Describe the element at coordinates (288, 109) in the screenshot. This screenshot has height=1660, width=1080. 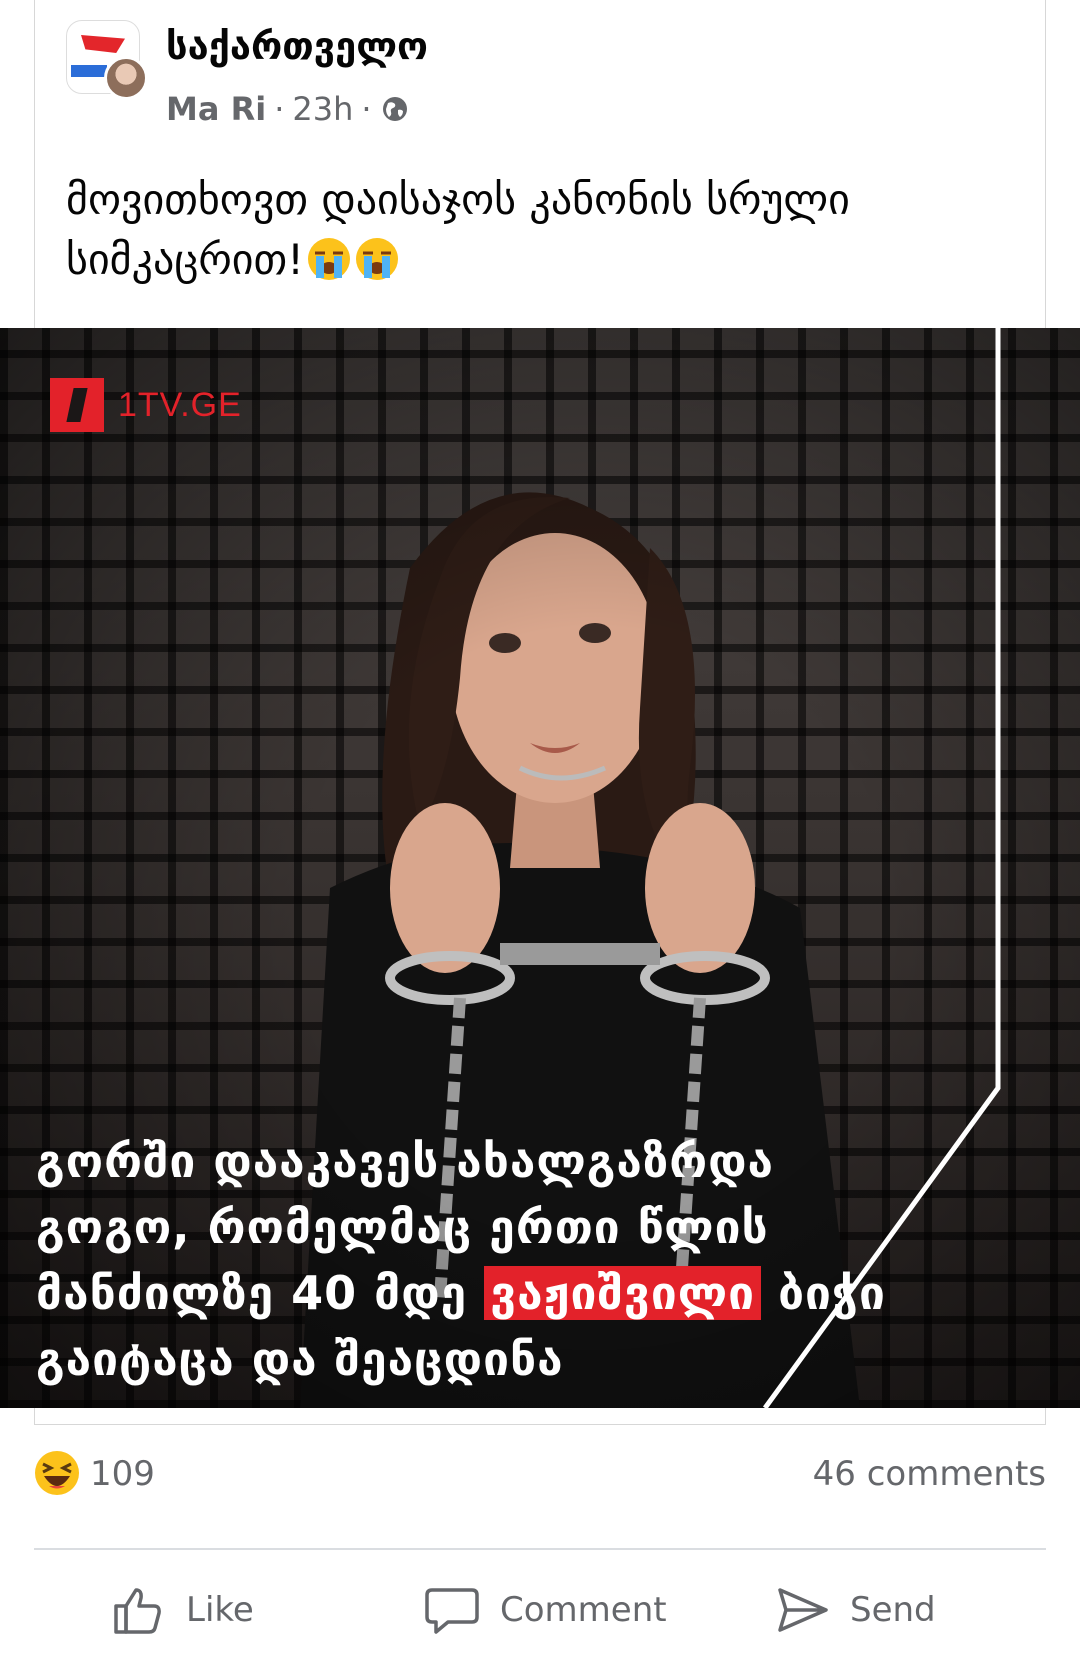
I see `post-meta: Ma Ri · 23h ·` at that location.